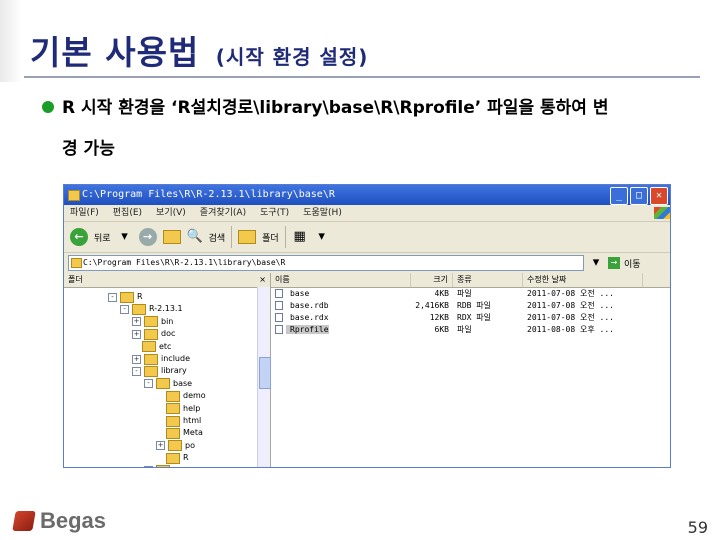  I want to click on tree-item: + po, so click(175, 446).